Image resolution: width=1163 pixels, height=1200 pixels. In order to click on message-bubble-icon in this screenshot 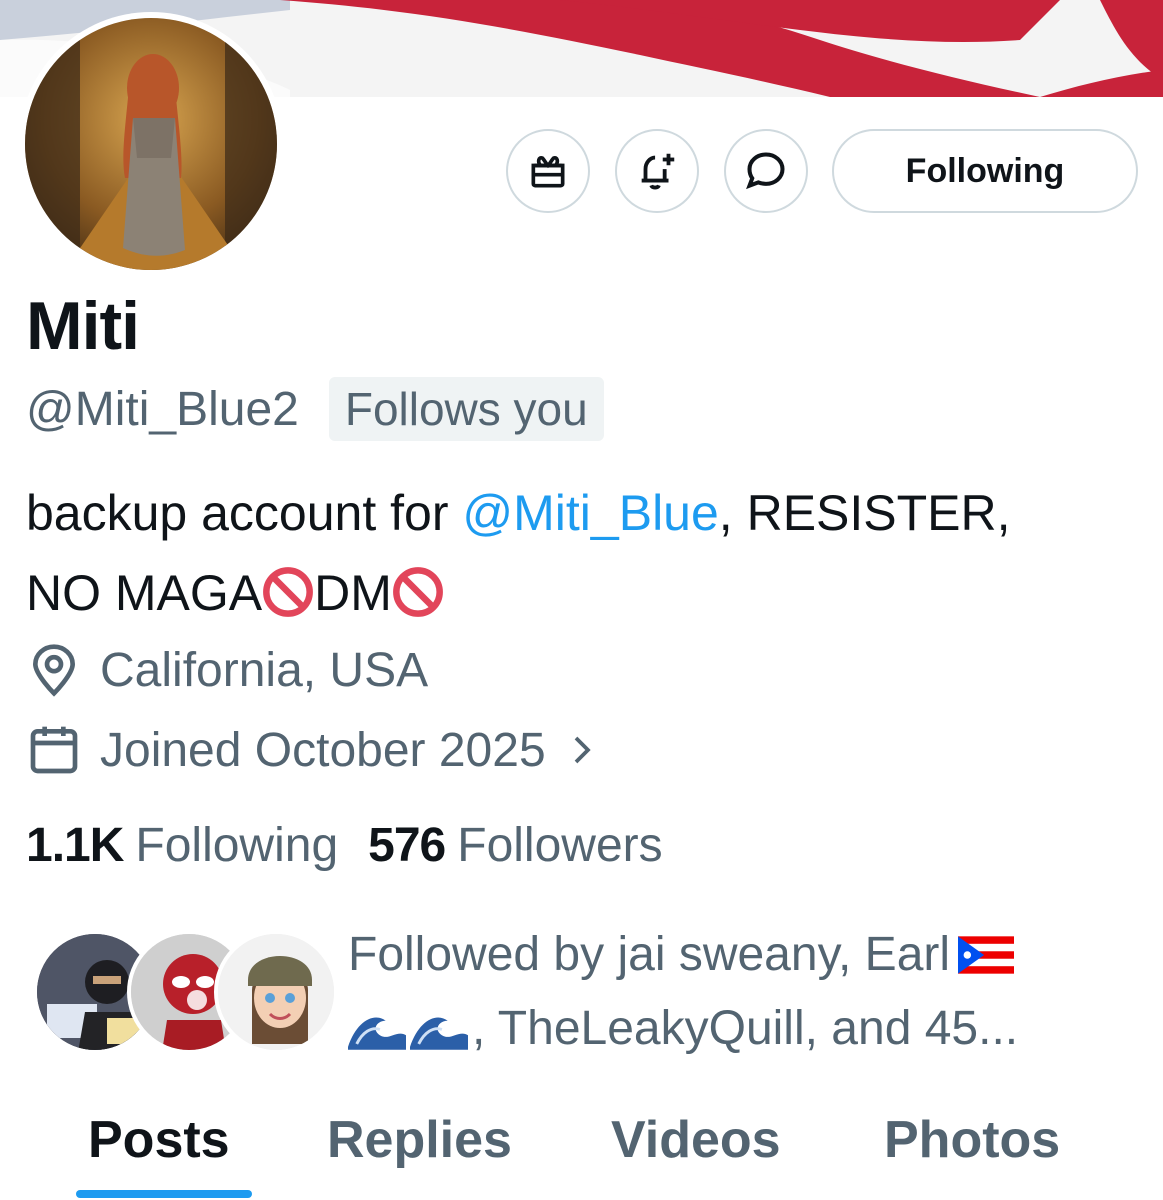, I will do `click(765, 171)`.